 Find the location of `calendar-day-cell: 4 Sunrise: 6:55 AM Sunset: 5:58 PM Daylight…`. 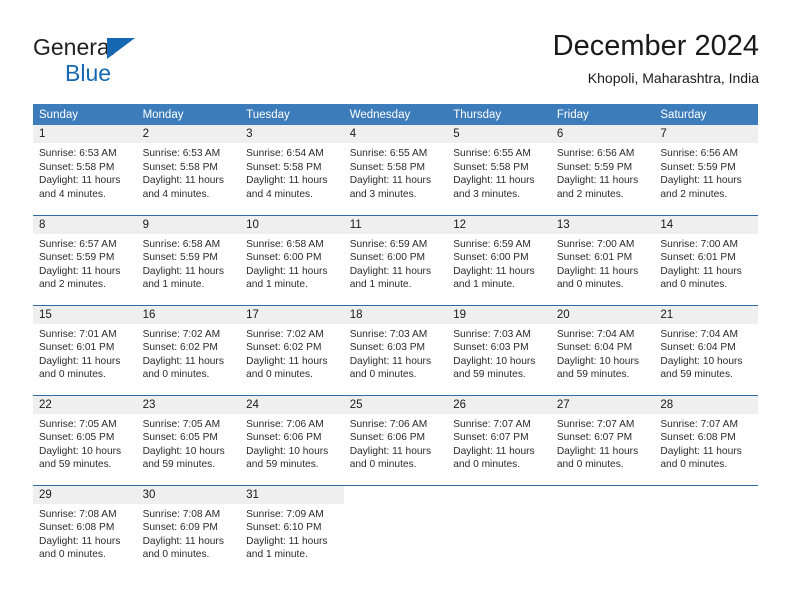

calendar-day-cell: 4 Sunrise: 6:55 AM Sunset: 5:58 PM Daylight… is located at coordinates (395, 170).